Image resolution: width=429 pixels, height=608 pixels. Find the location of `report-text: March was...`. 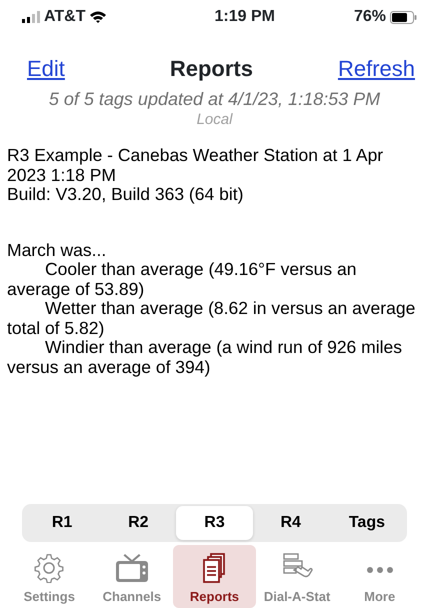

report-text: March was... is located at coordinates (57, 250).